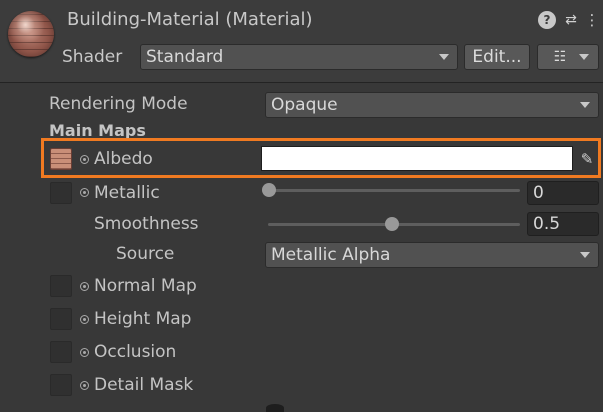 This screenshot has width=603, height=412. Describe the element at coordinates (135, 352) in the screenshot. I see `occlusion-label: Occlusion` at that location.